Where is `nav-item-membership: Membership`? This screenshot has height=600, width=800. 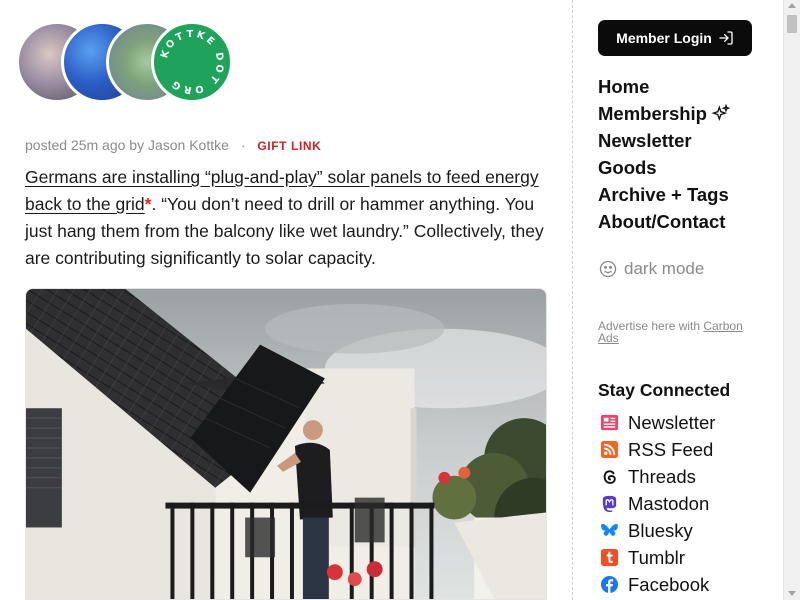 nav-item-membership: Membership is located at coordinates (664, 113).